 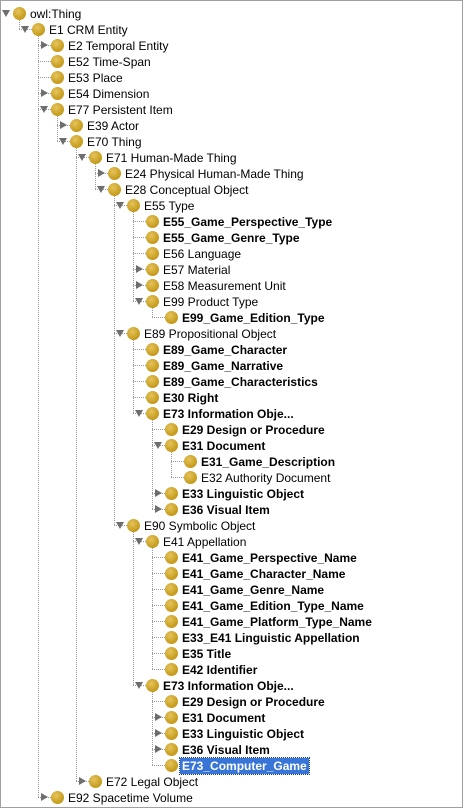 I want to click on tree-node-label: E56 Language, so click(x=202, y=254).